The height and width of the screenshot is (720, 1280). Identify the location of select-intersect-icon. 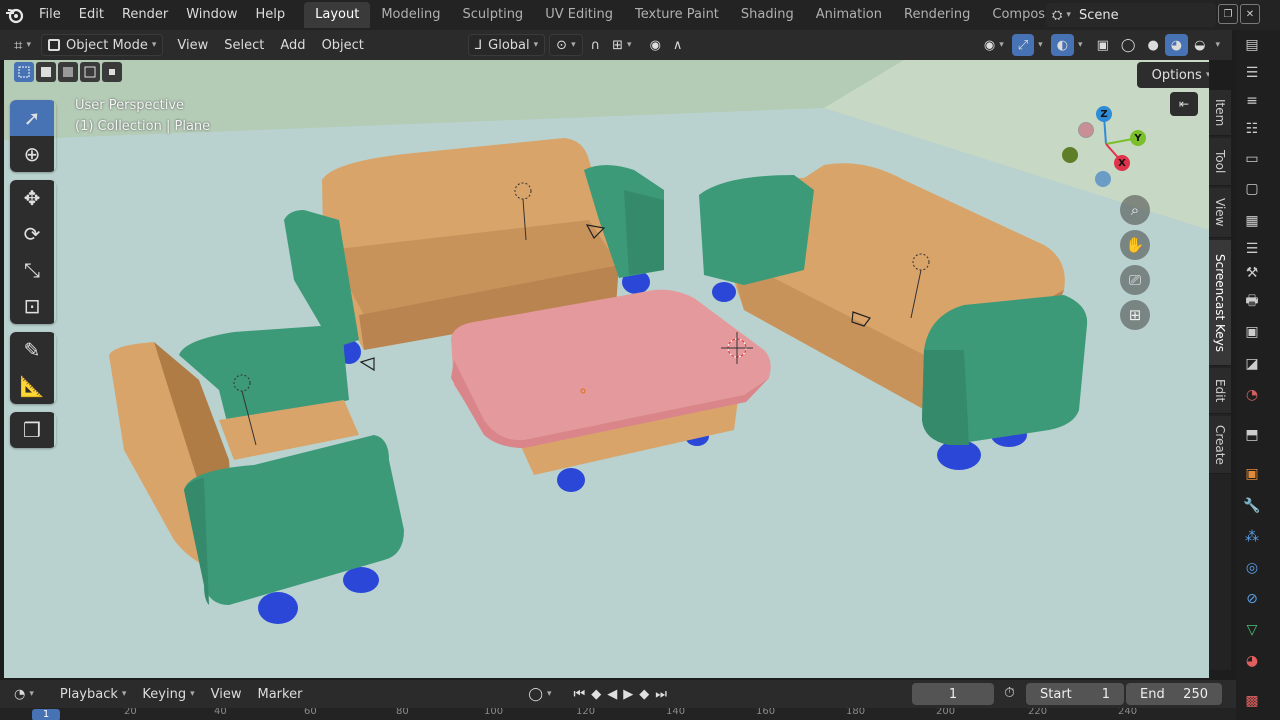
(112, 72).